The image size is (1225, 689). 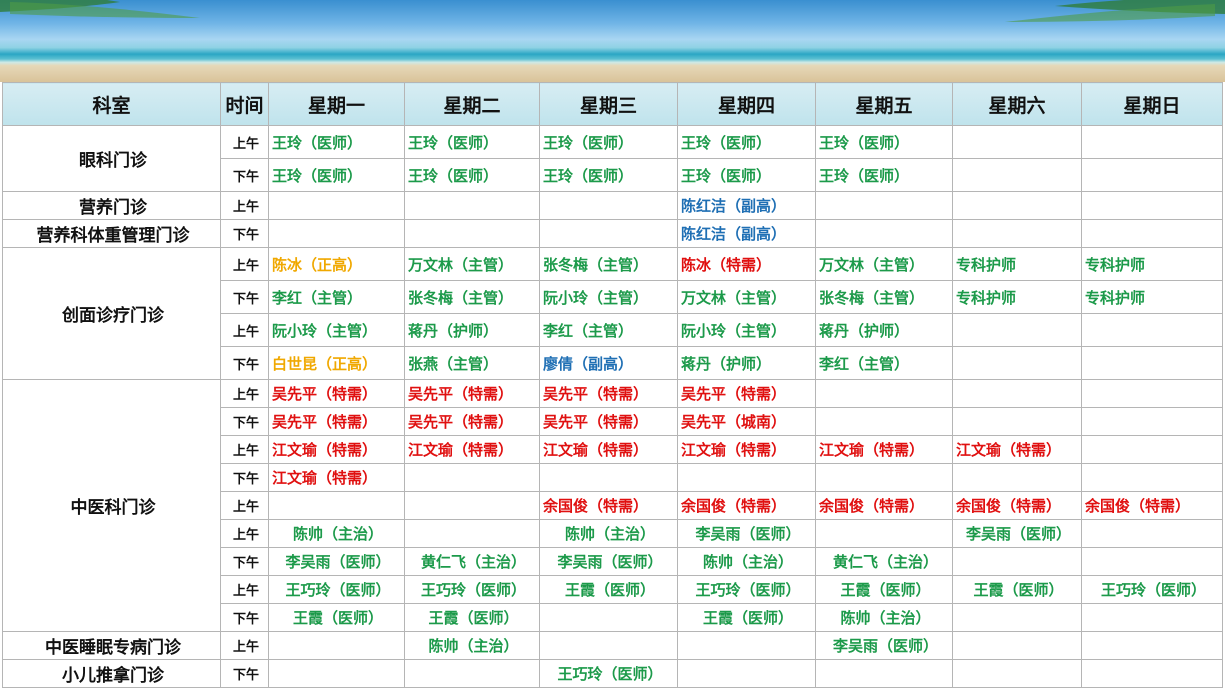 I want to click on dept-cell: 眼科门诊, so click(x=111, y=158).